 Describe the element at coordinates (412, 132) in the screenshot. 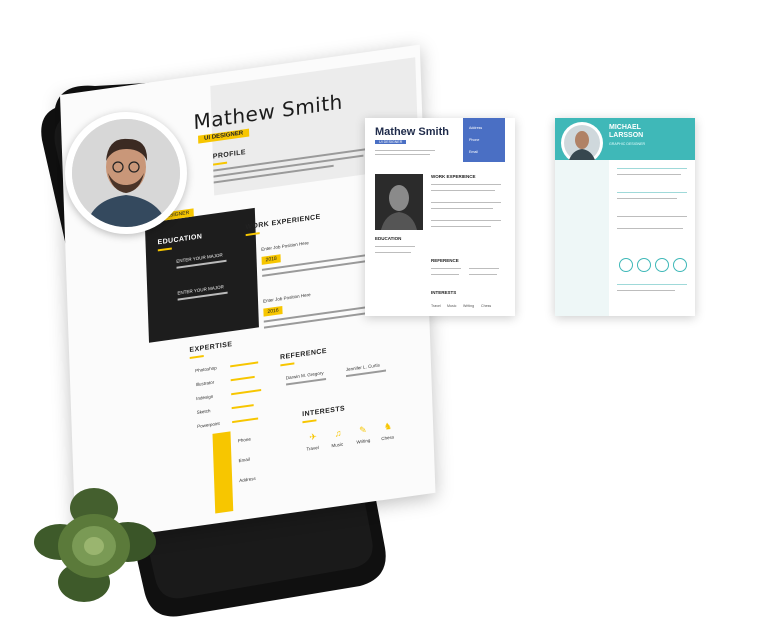

I see `resume-two-name: Mathew Smith` at that location.